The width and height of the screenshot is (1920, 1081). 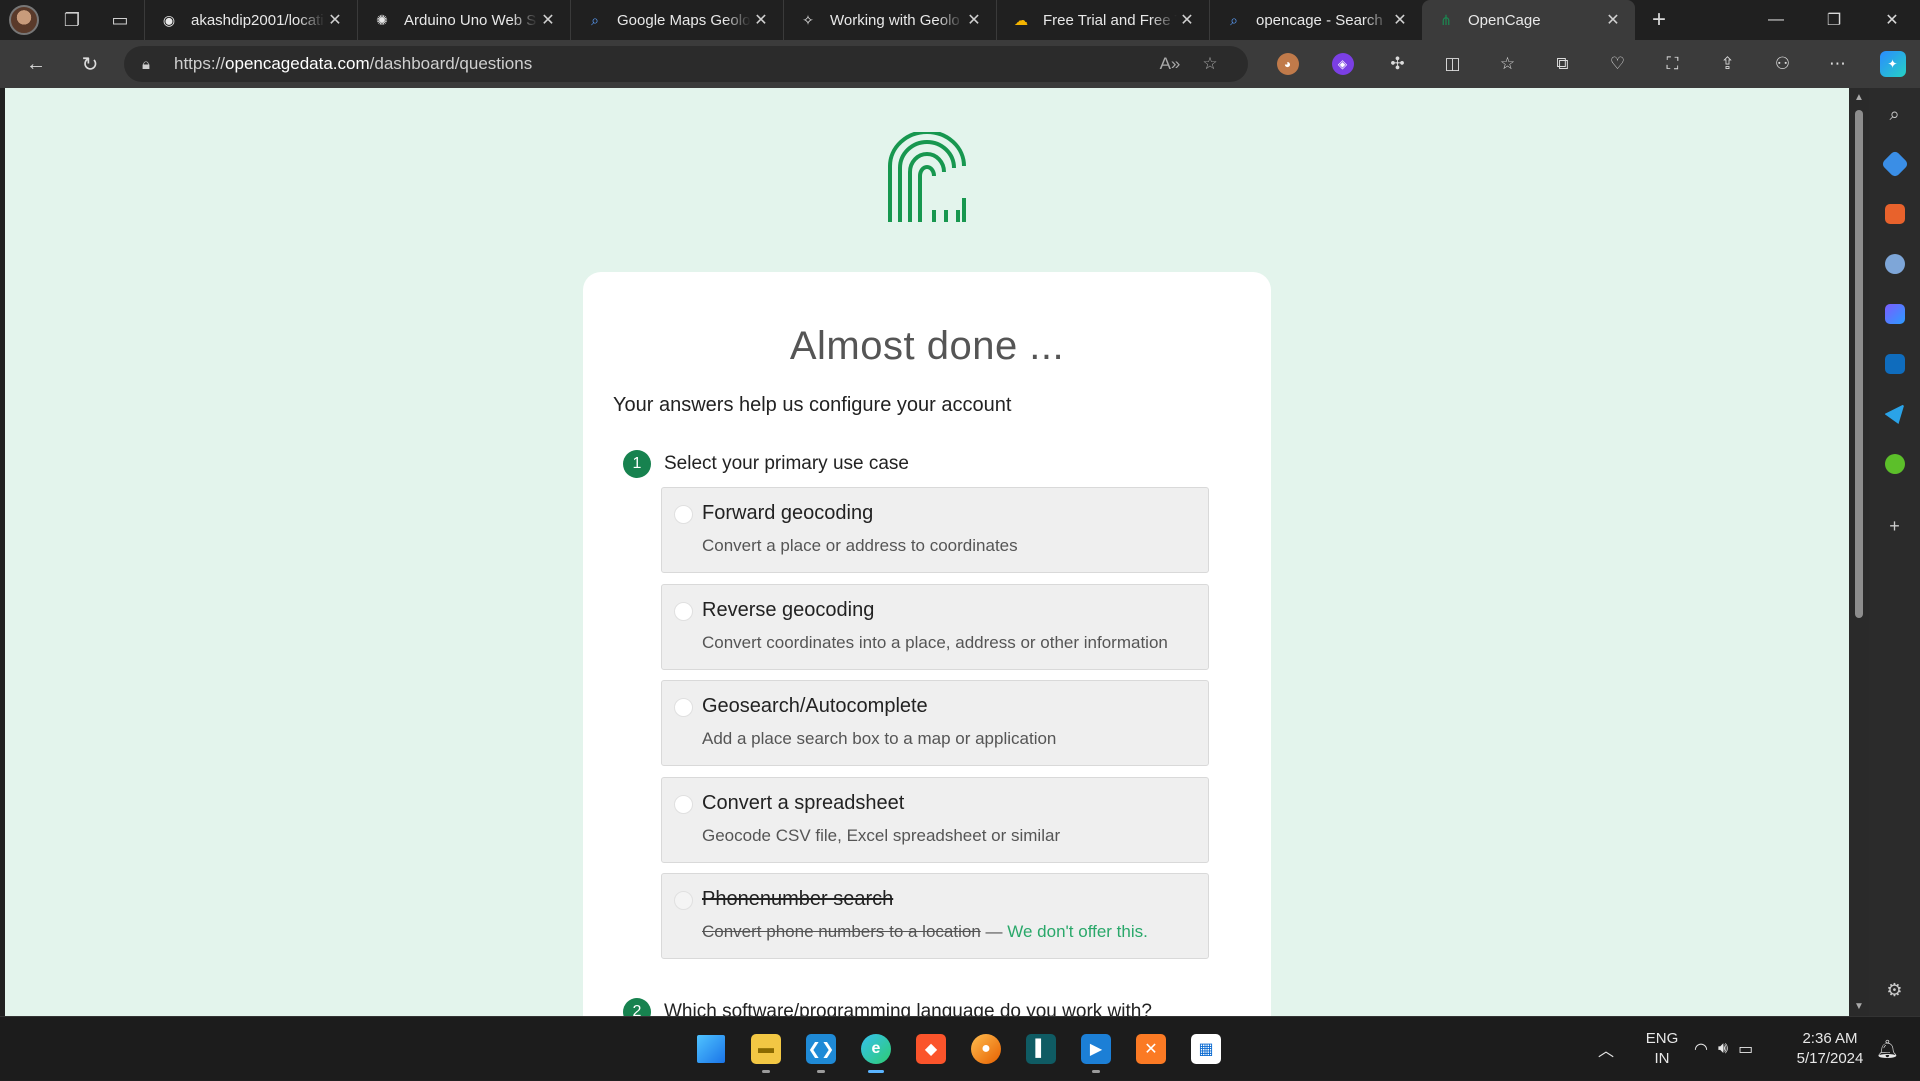 What do you see at coordinates (1859, 97) in the screenshot?
I see `scroll-up-arrow-icon: ▲` at bounding box center [1859, 97].